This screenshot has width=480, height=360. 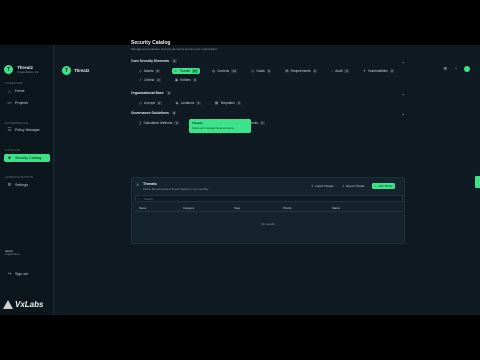 What do you see at coordinates (140, 123) in the screenshot?
I see `sum-icon: ∑` at bounding box center [140, 123].